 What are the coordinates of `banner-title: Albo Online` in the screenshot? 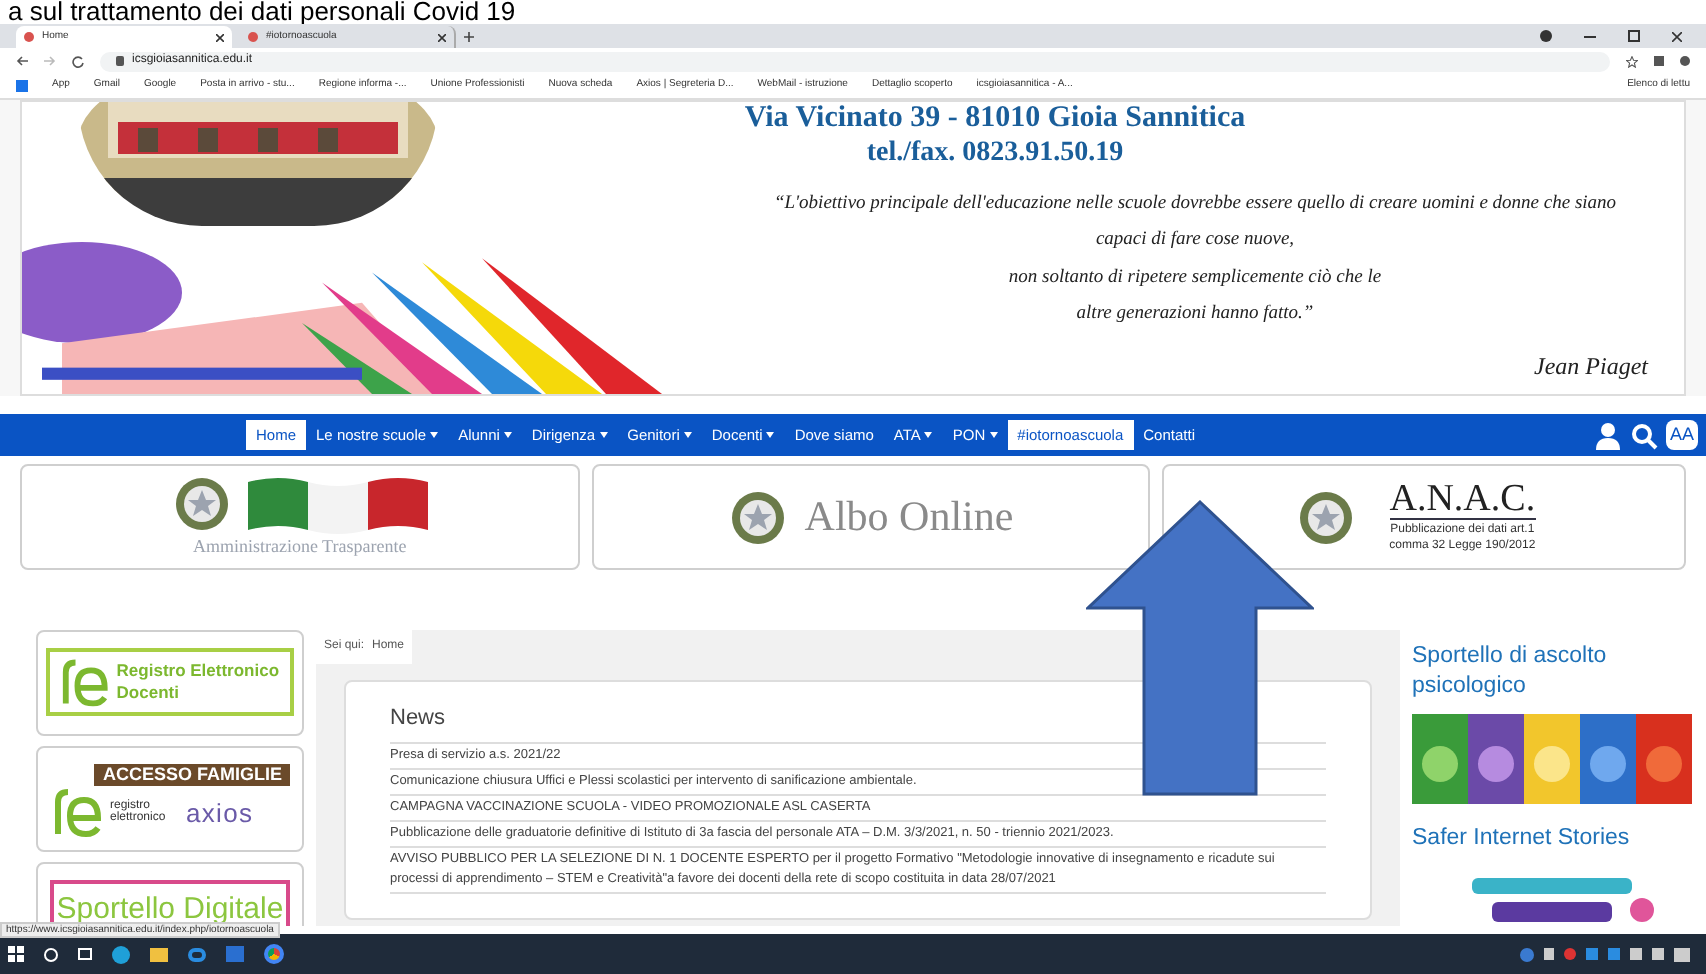 It's located at (909, 516).